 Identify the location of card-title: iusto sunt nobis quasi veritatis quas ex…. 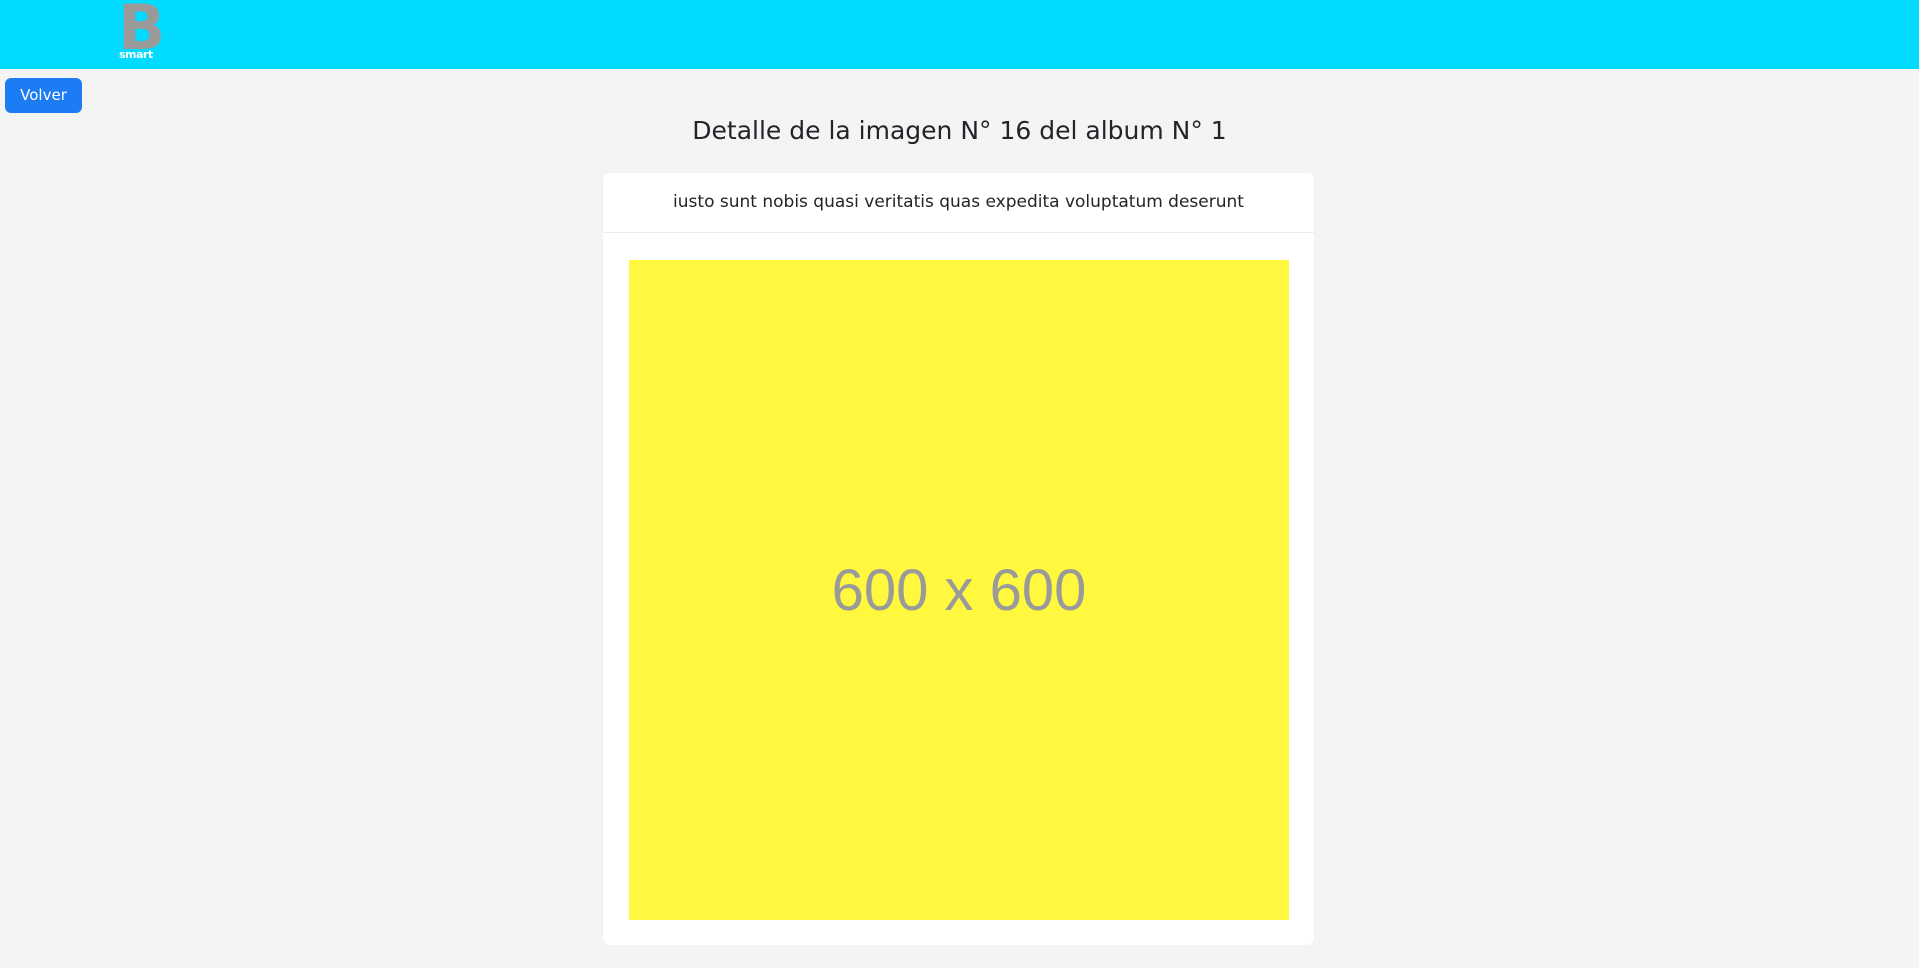
(958, 203).